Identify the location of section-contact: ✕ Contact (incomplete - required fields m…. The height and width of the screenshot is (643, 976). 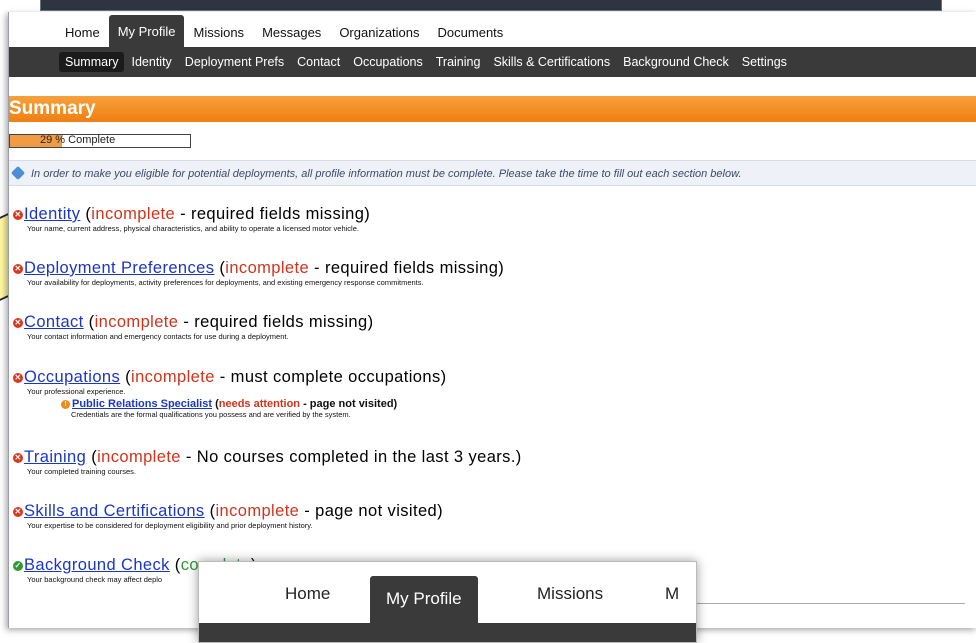
(193, 327).